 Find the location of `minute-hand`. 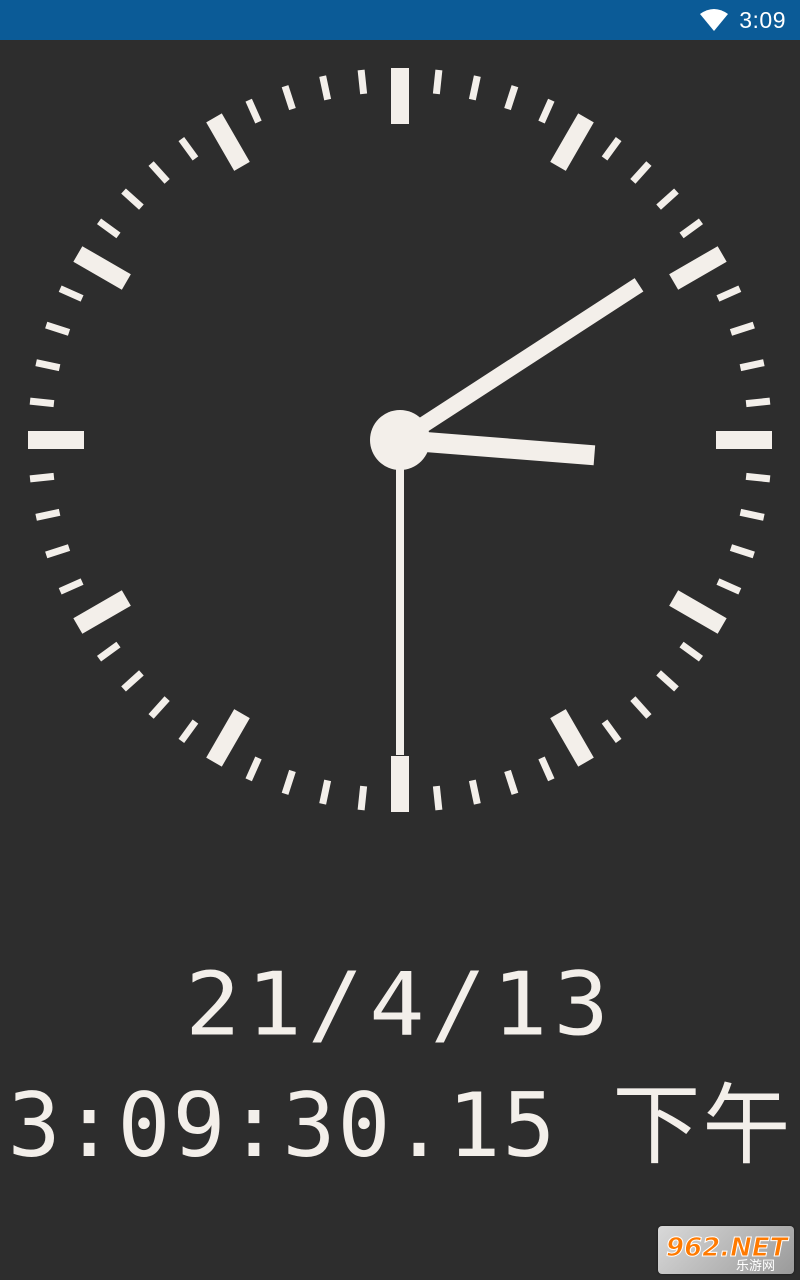

minute-hand is located at coordinates (519, 362).